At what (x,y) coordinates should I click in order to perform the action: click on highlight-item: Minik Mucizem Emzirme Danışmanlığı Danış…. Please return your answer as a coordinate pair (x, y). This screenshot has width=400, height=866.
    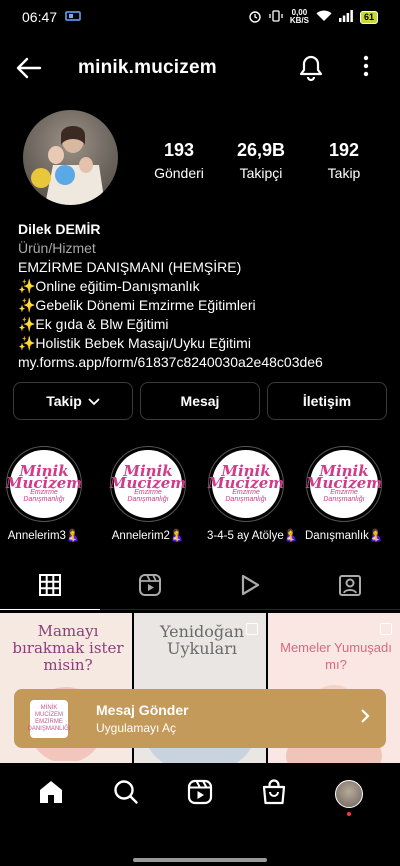
    Looking at the image, I should click on (344, 494).